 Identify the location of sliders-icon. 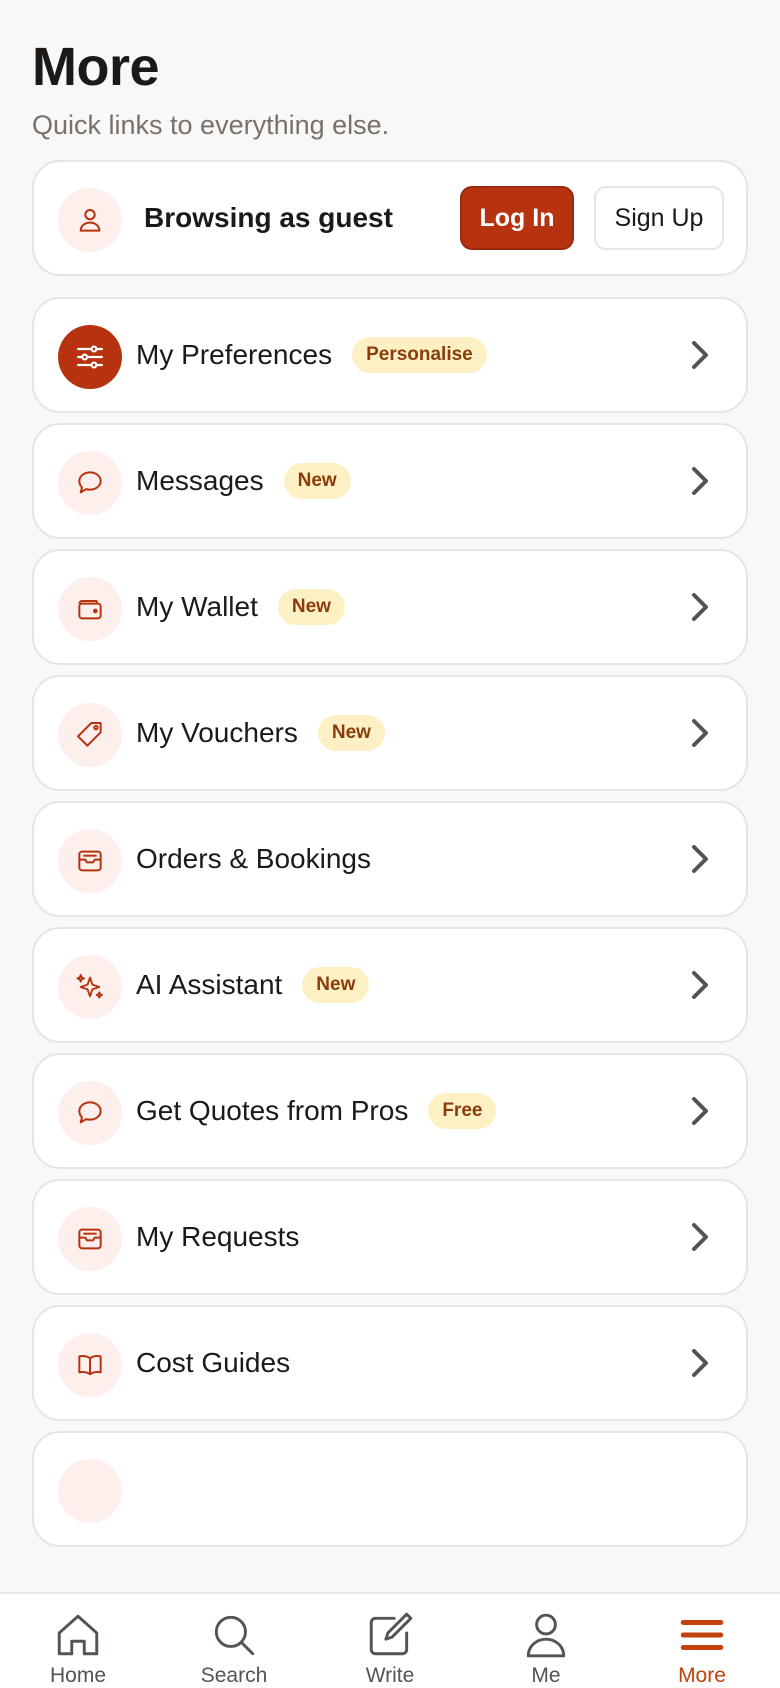
(90, 357).